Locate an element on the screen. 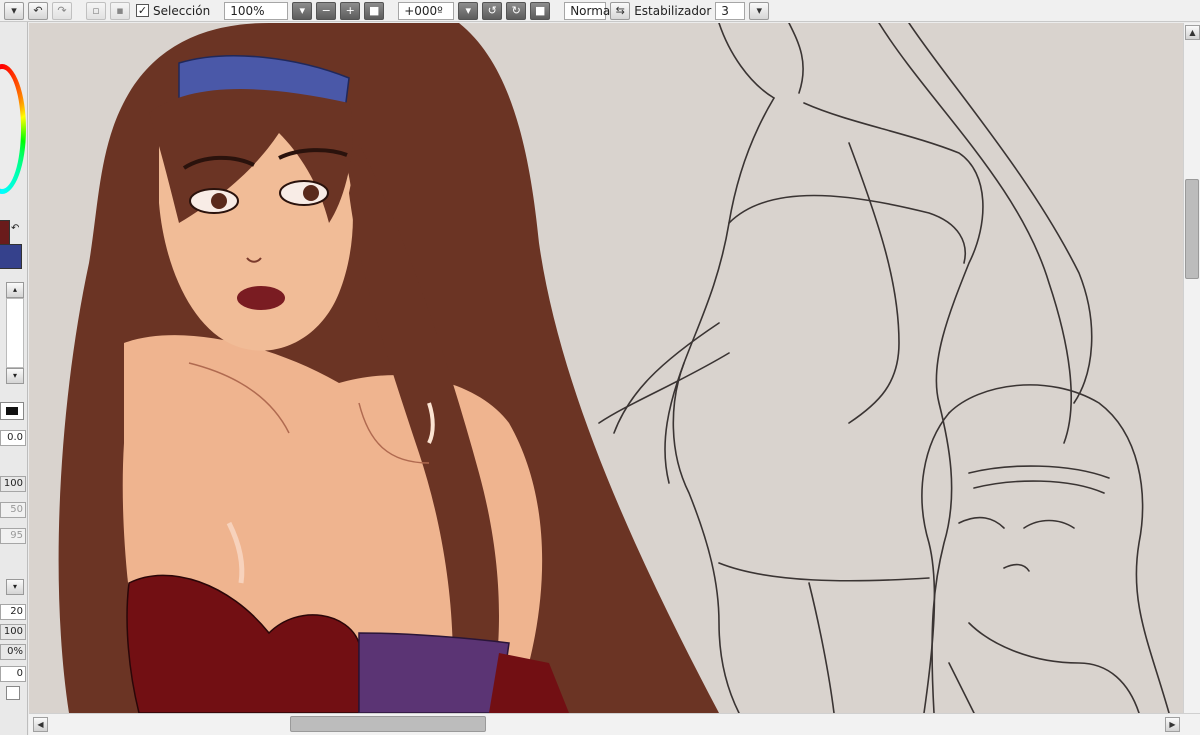 This screenshot has width=1200, height=735. zoom-dropdown-button: ▾ is located at coordinates (302, 10).